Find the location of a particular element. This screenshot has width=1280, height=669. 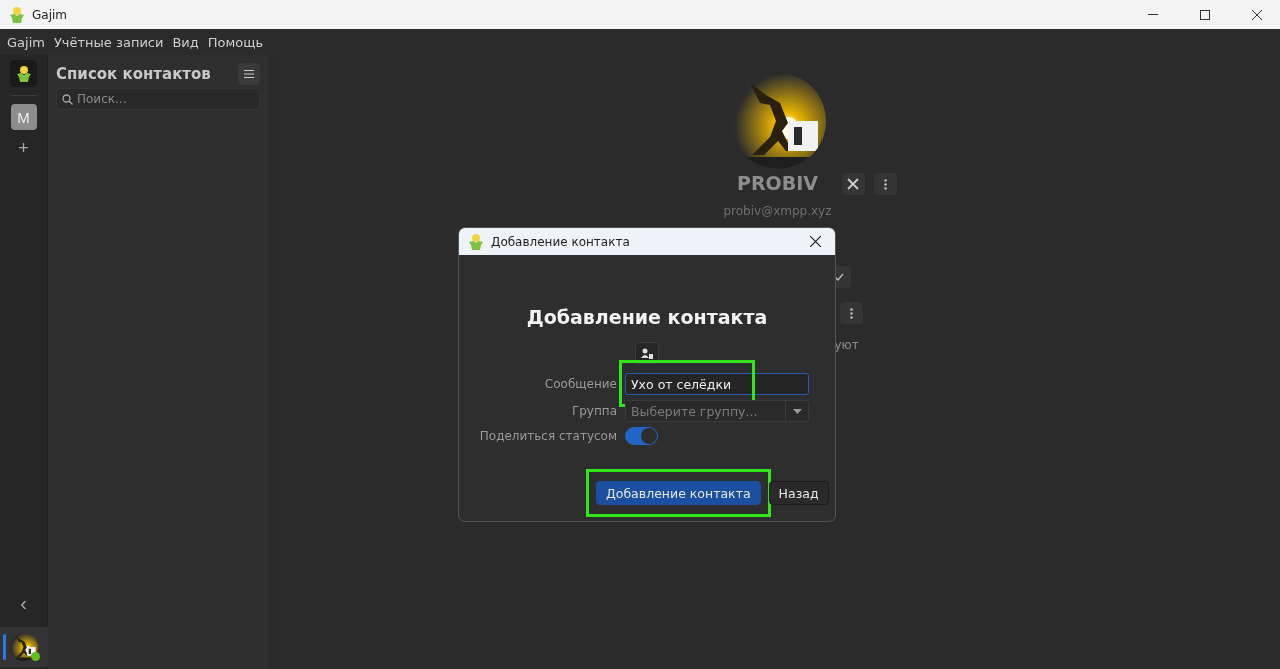

message-field: Ухо от селёдки is located at coordinates (717, 384).